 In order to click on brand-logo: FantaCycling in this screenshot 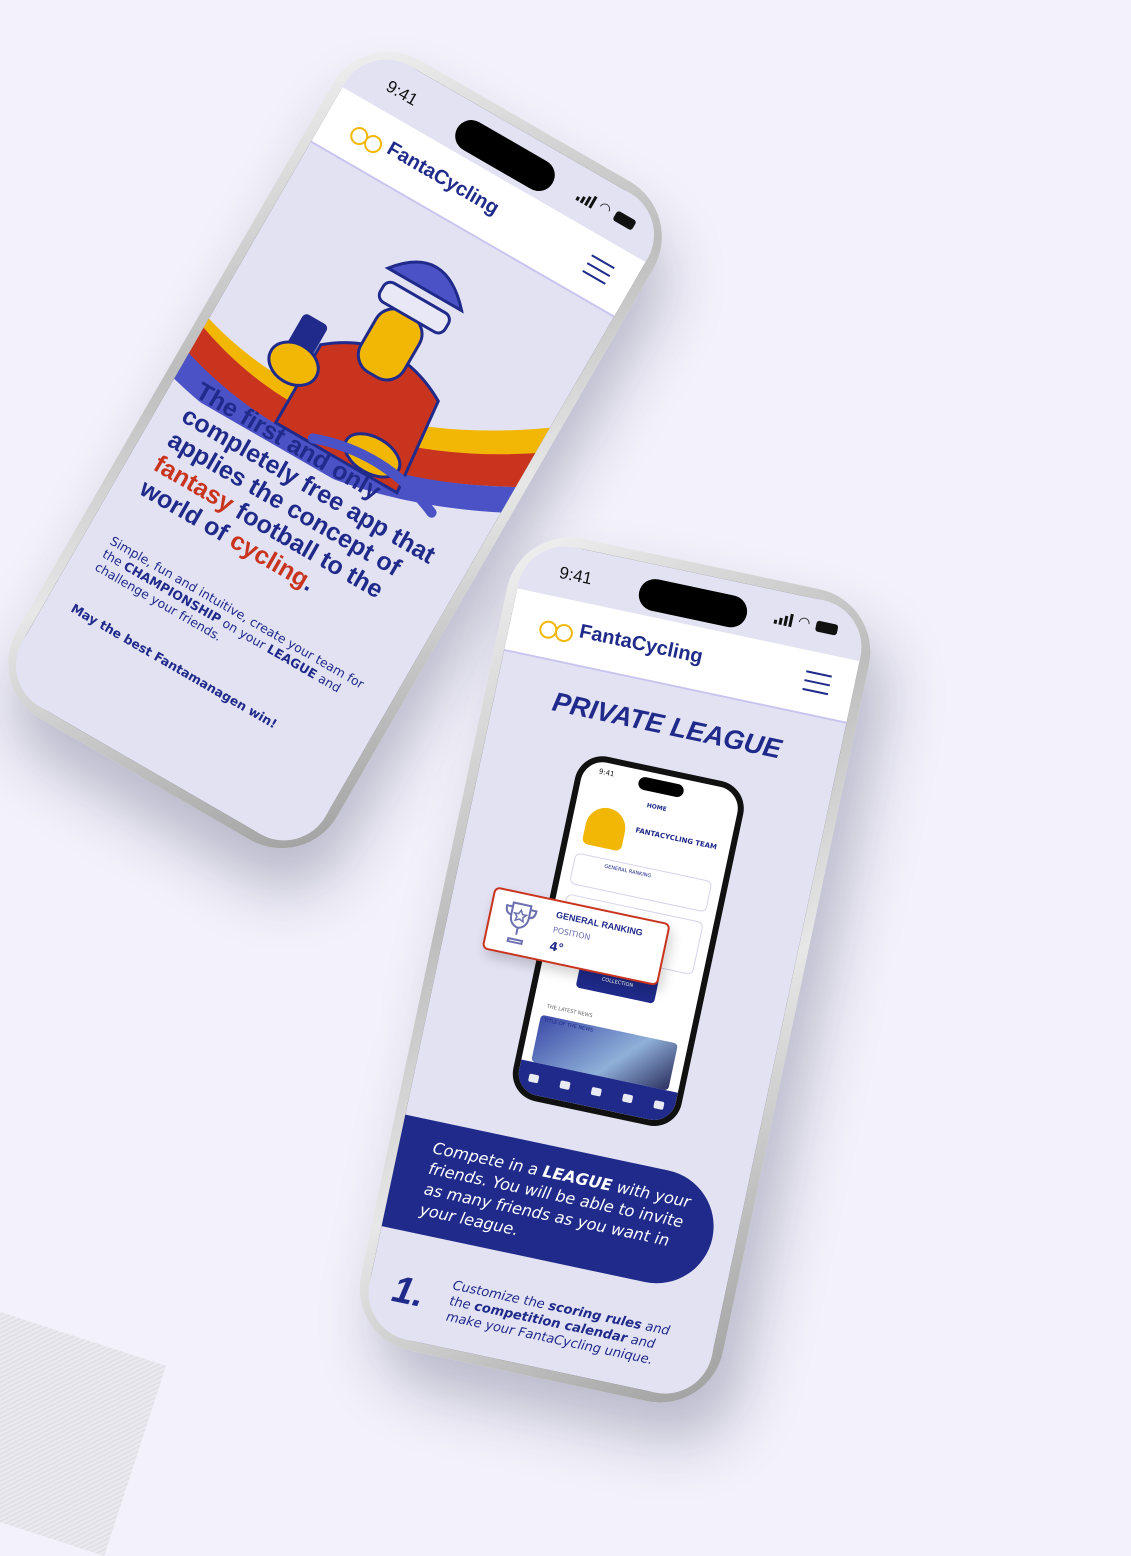, I will do `click(621, 640)`.